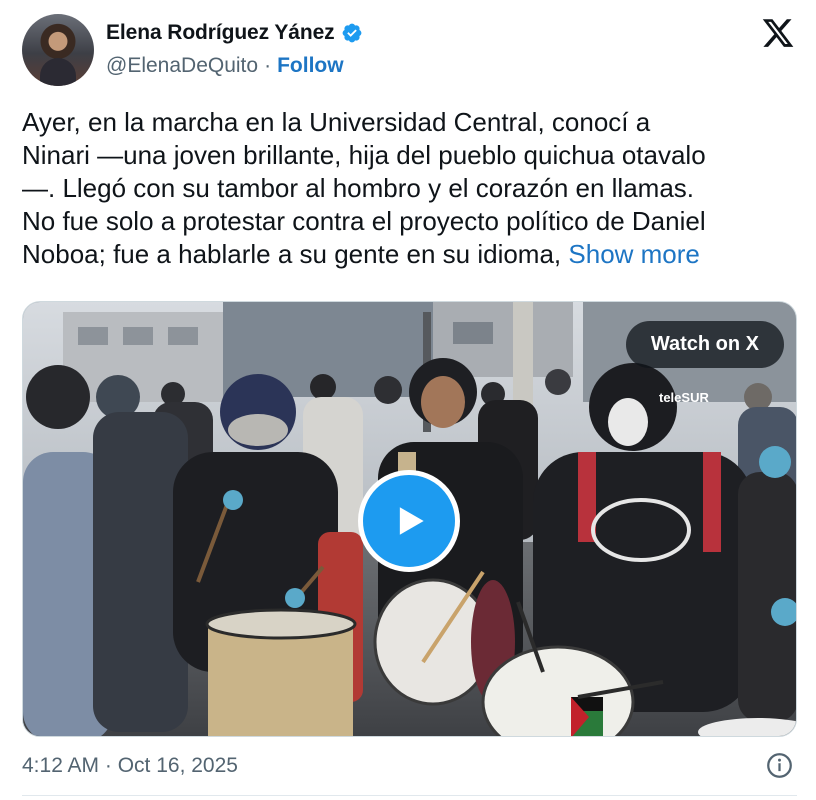 The width and height of the screenshot is (816, 800). What do you see at coordinates (182, 66) in the screenshot?
I see `author-handle: @ElenaDeQuito` at bounding box center [182, 66].